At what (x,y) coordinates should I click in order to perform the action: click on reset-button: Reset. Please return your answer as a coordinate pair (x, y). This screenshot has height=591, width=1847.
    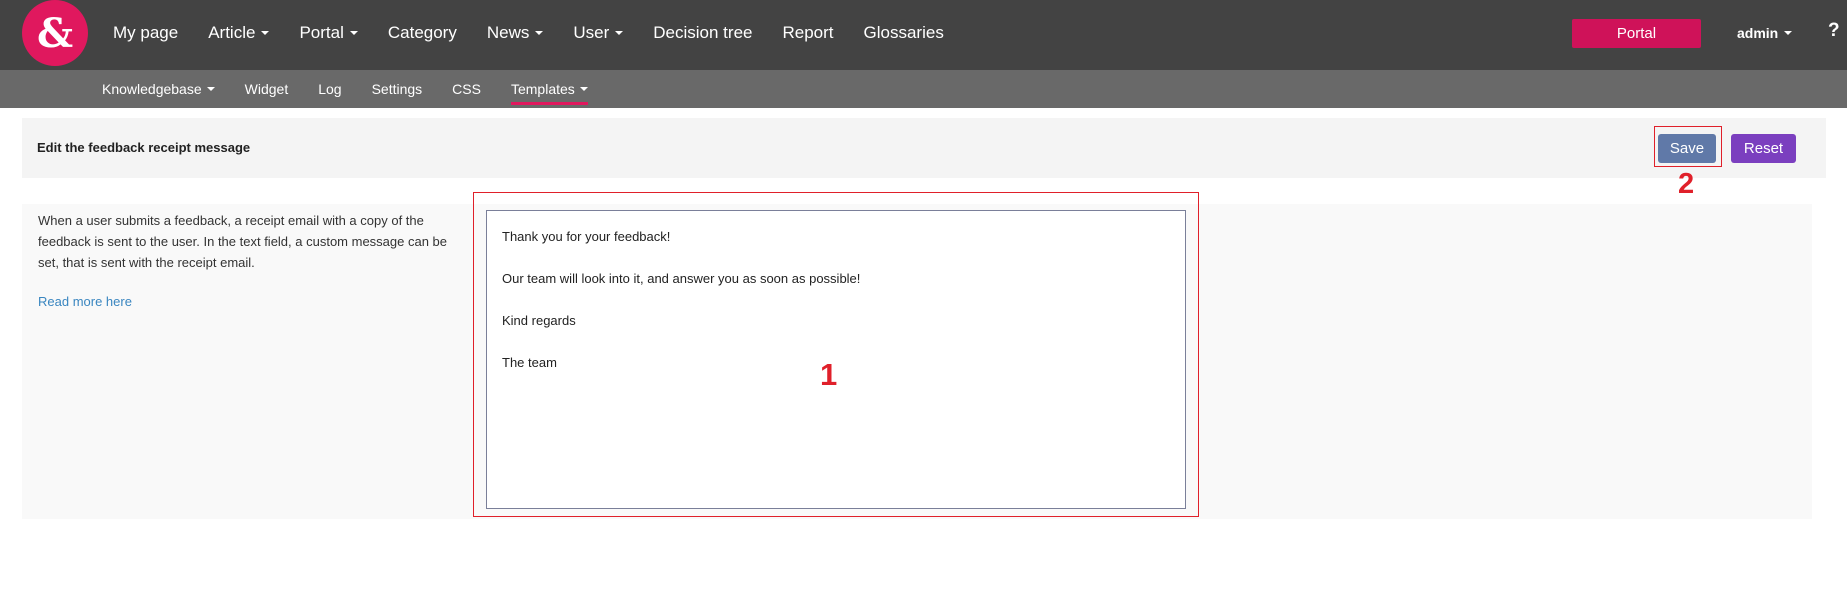
    Looking at the image, I should click on (1763, 148).